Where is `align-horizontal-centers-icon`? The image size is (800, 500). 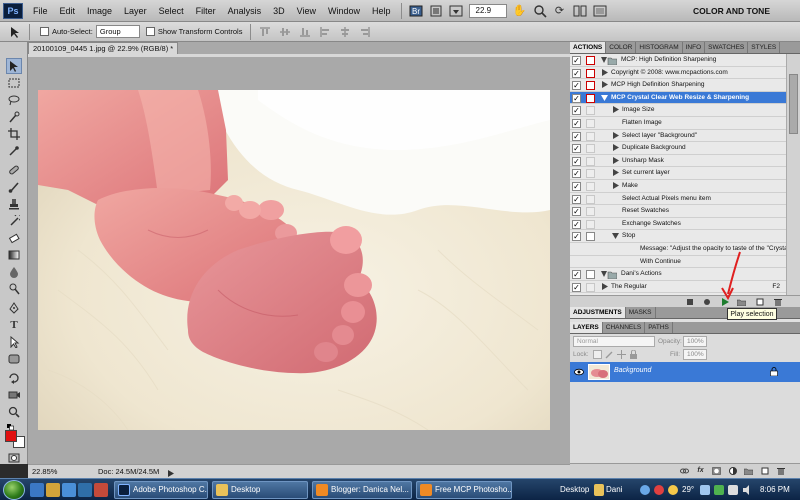 align-horizontal-centers-icon is located at coordinates (345, 32).